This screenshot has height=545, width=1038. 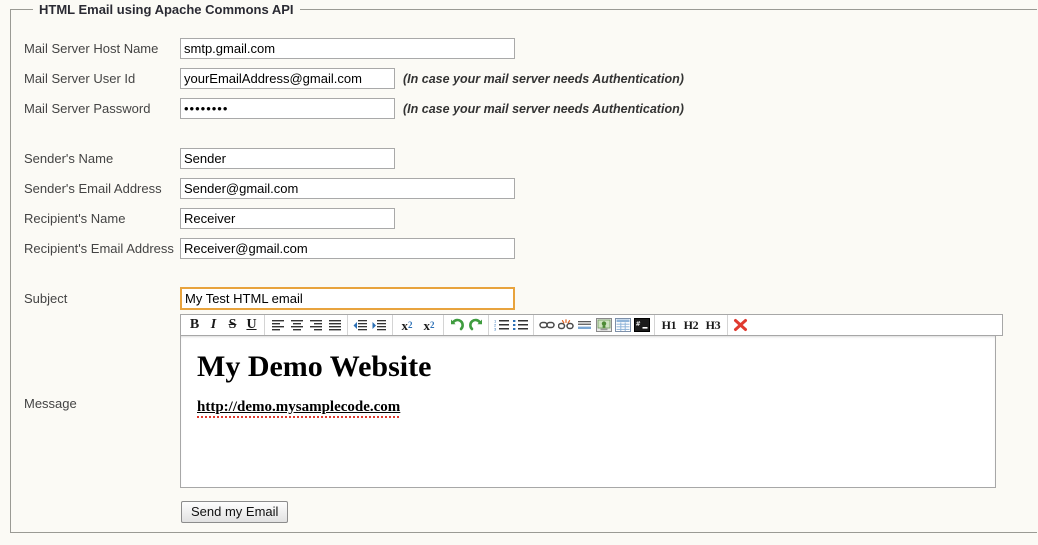 I want to click on editor-toolbar: B I S U x 2 x 2 1 2 3 # H1 H2 H3, so click(x=591, y=325).